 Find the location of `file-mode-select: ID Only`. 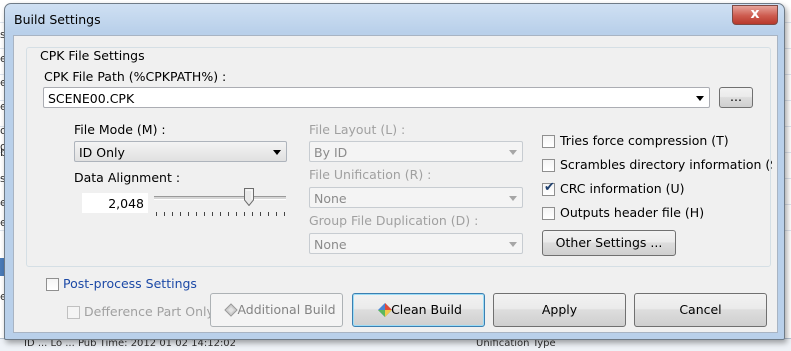

file-mode-select: ID Only is located at coordinates (180, 151).